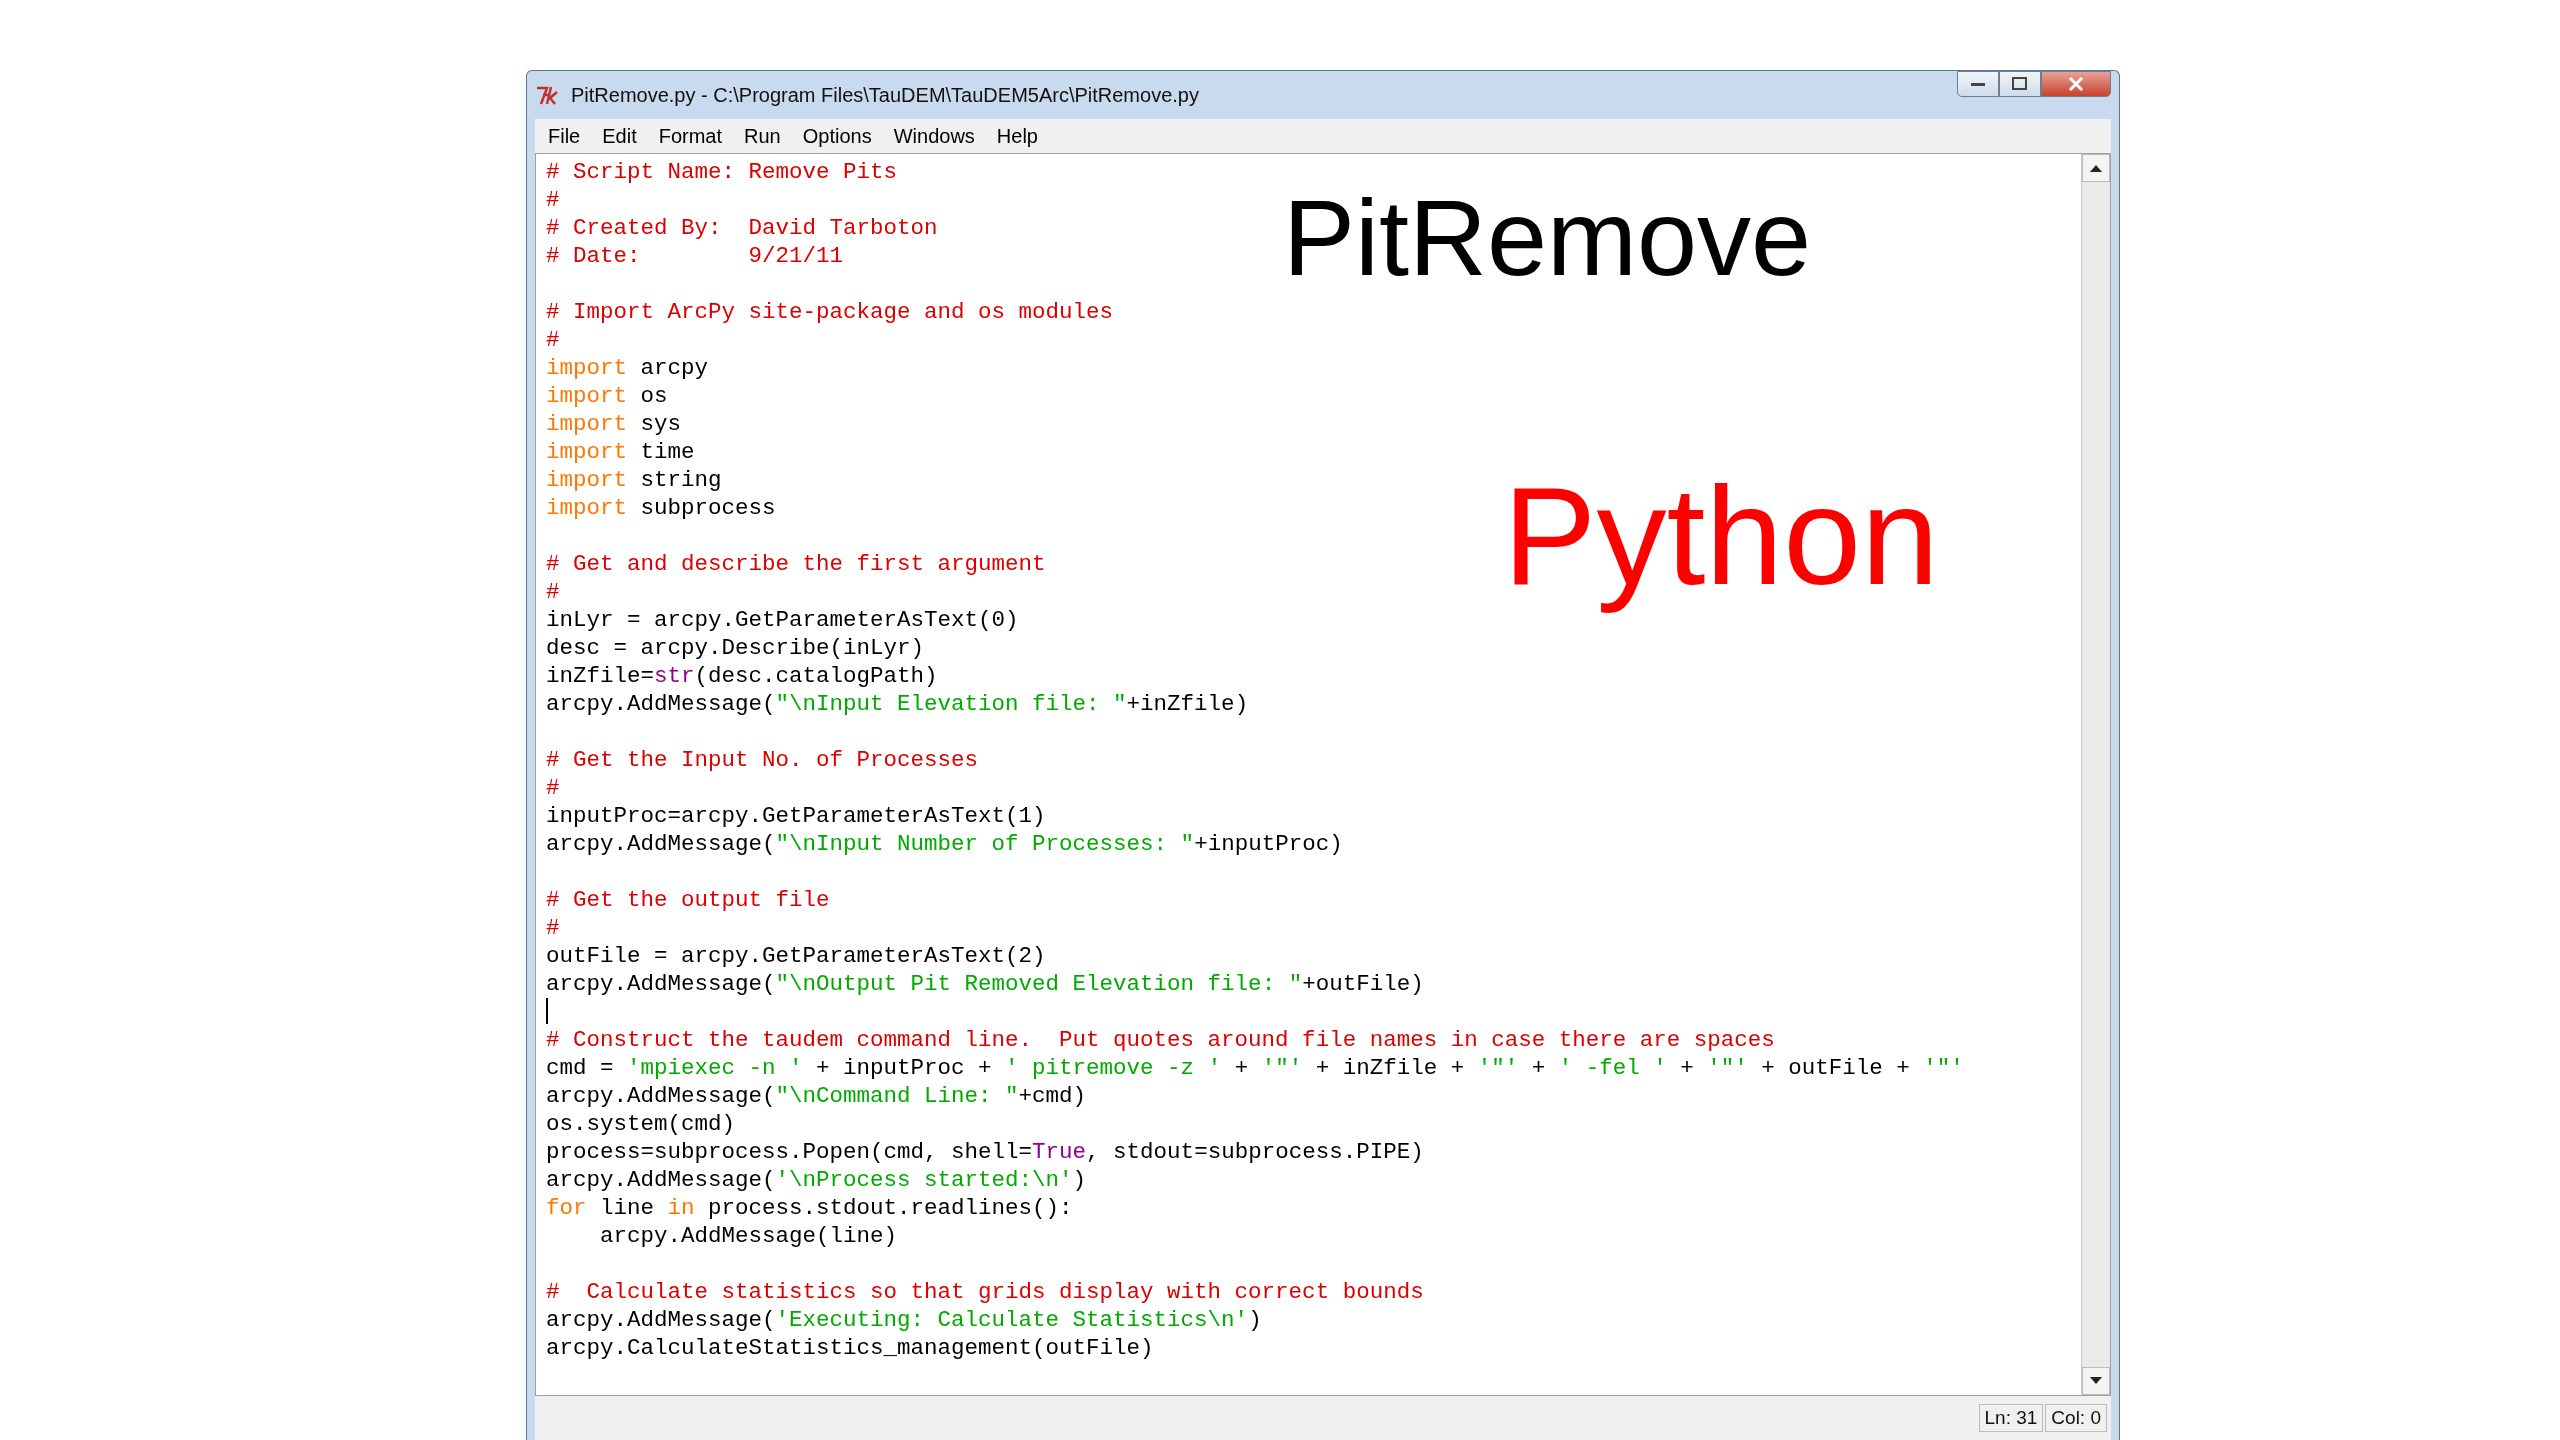 This screenshot has width=2560, height=1440. What do you see at coordinates (817, 1096) in the screenshot?
I see `code-line: arcpy.AddMessage("\nCommand Line: "+cmd)` at bounding box center [817, 1096].